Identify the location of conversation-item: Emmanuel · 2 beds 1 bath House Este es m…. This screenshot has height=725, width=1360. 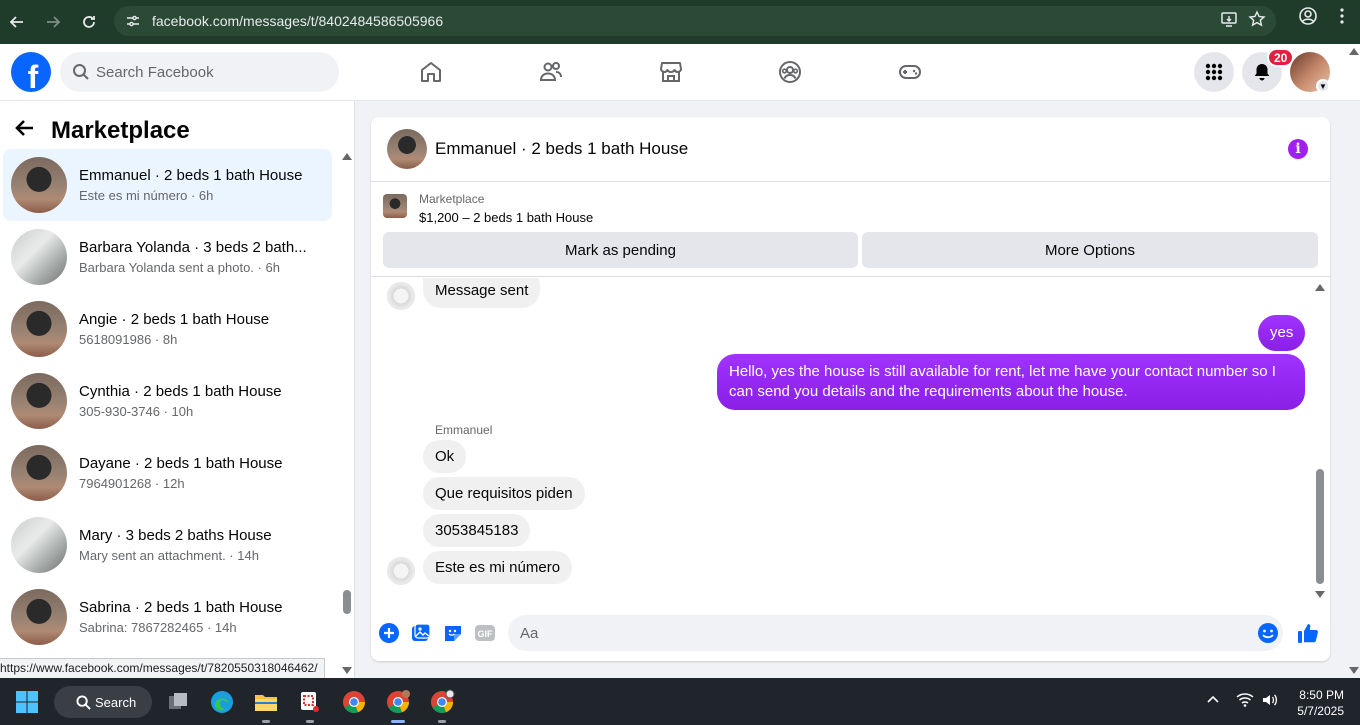
(167, 185).